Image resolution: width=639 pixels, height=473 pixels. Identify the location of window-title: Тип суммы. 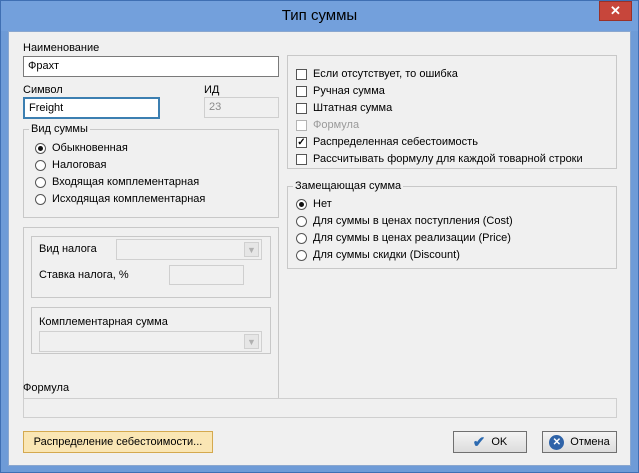
(319, 15).